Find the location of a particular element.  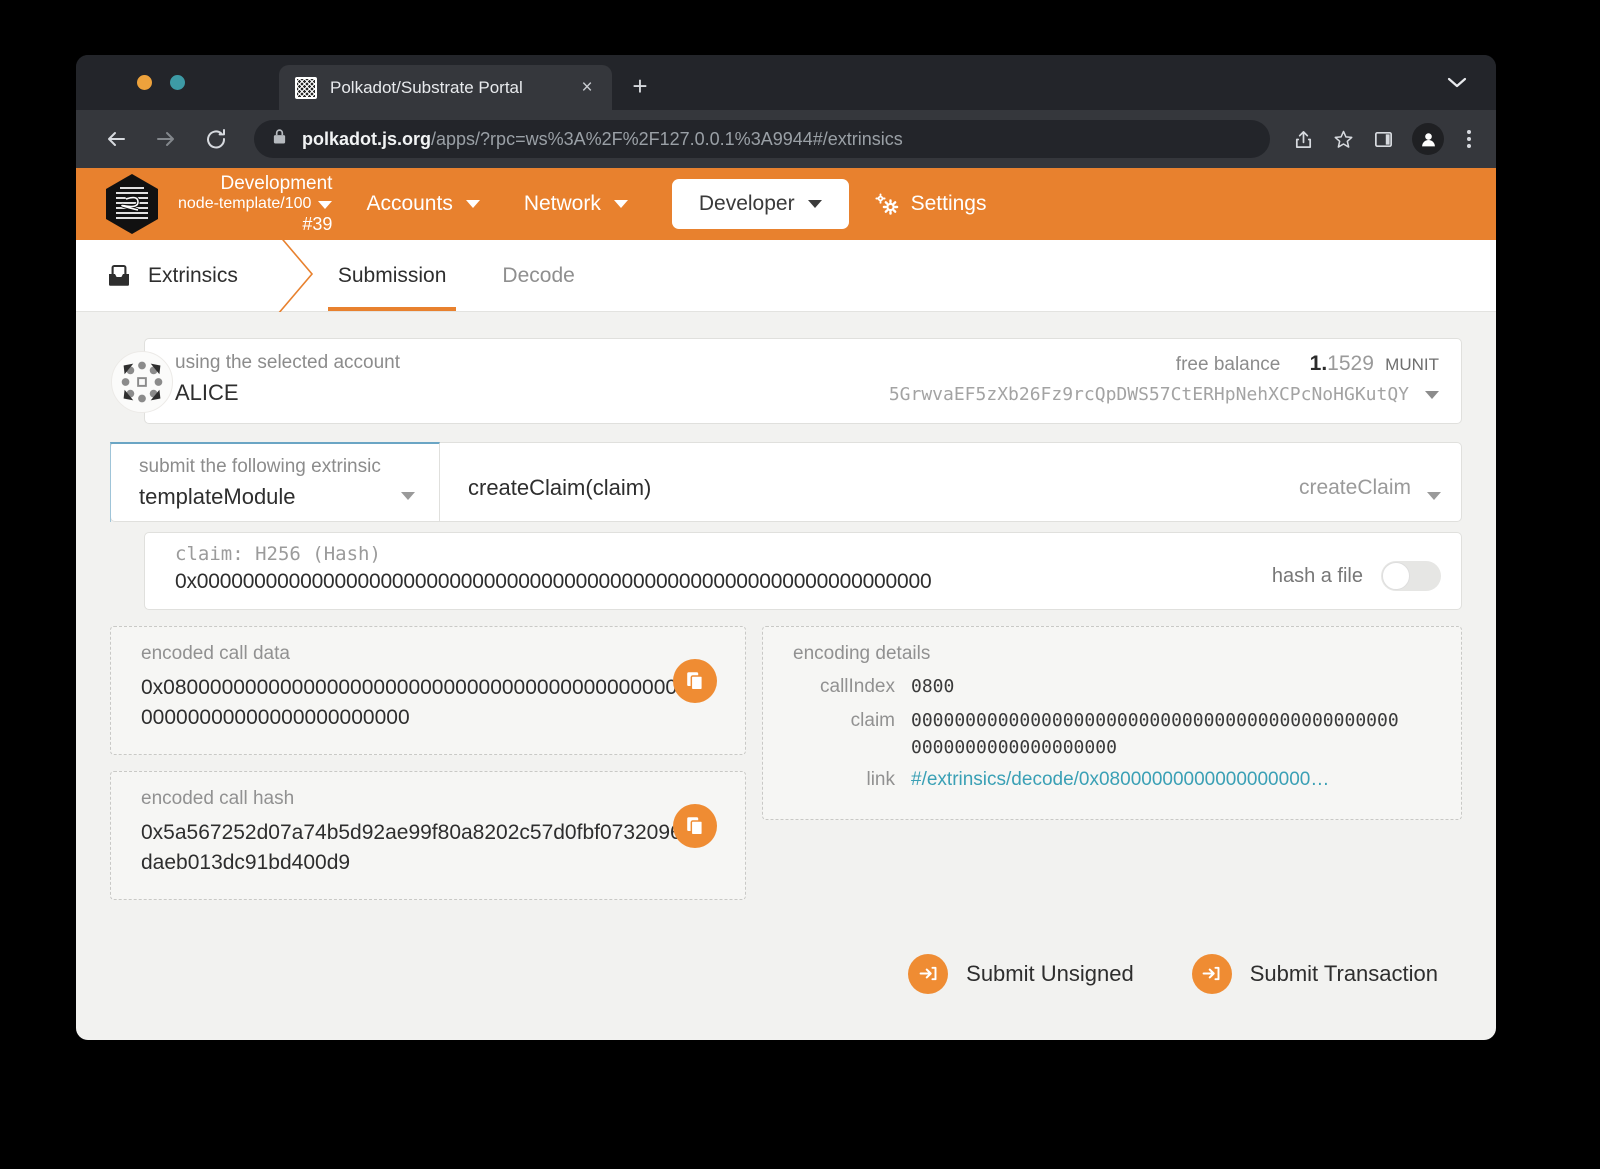

nav-item-developer: Developer is located at coordinates (760, 204).